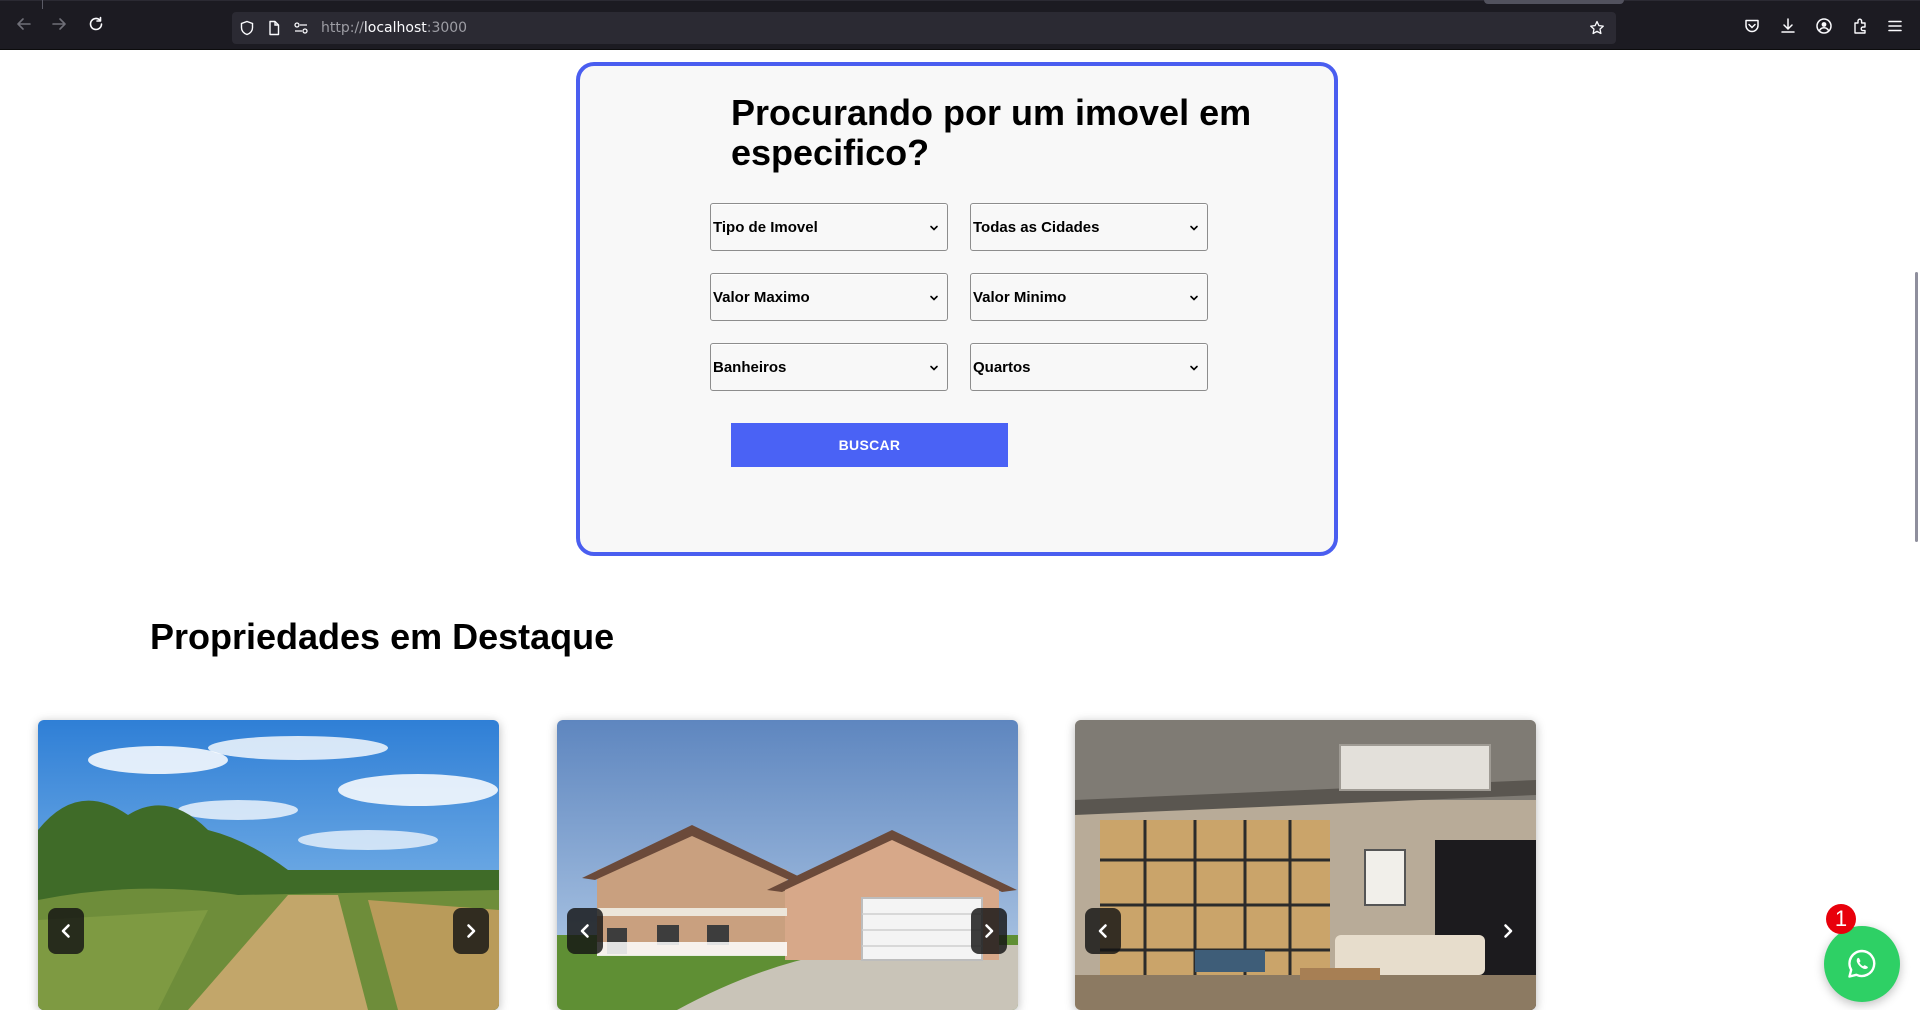  Describe the element at coordinates (924, 28) in the screenshot. I see `address-bar: http://localhost:3000` at that location.